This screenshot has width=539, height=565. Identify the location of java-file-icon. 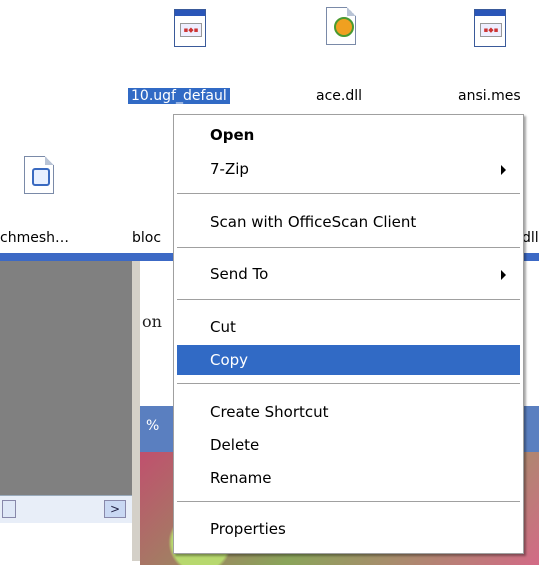
(40, 176).